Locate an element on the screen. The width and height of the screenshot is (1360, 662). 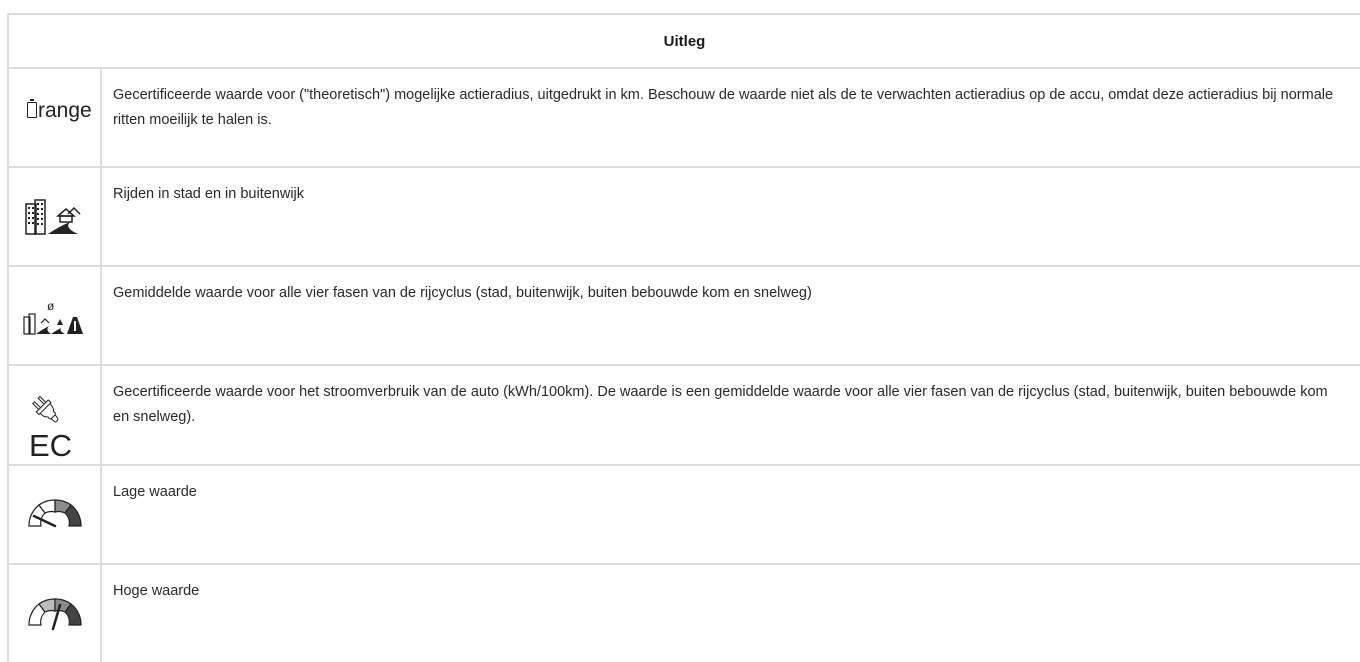
gauge-low-icon is located at coordinates (55, 513).